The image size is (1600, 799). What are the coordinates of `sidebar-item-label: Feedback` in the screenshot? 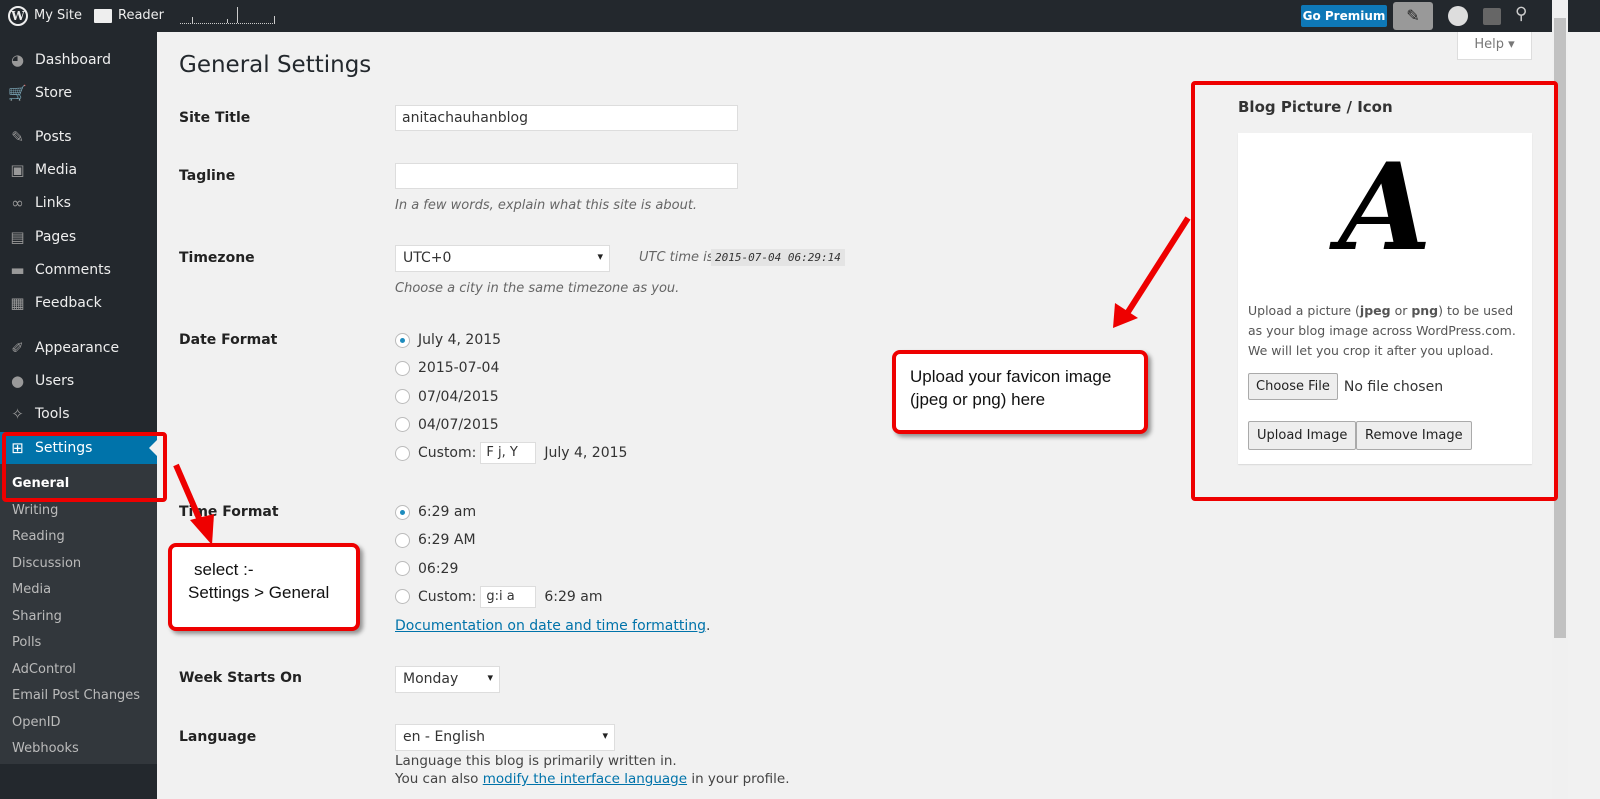 It's located at (68, 303).